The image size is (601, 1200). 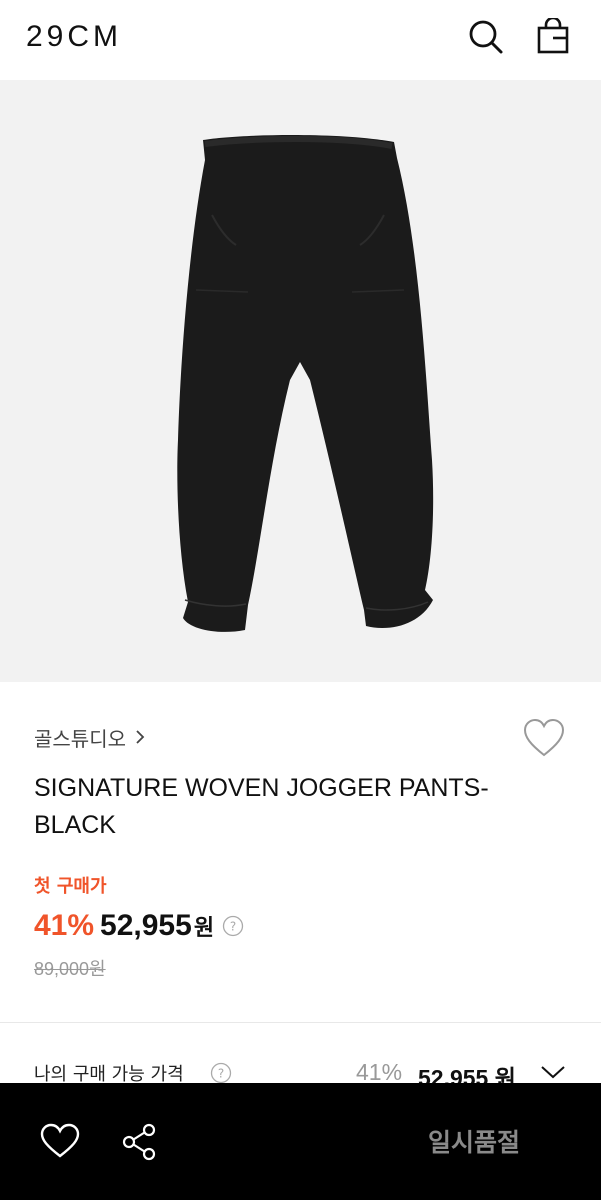 What do you see at coordinates (146, 925) in the screenshot?
I see `sale-price: 52,955` at bounding box center [146, 925].